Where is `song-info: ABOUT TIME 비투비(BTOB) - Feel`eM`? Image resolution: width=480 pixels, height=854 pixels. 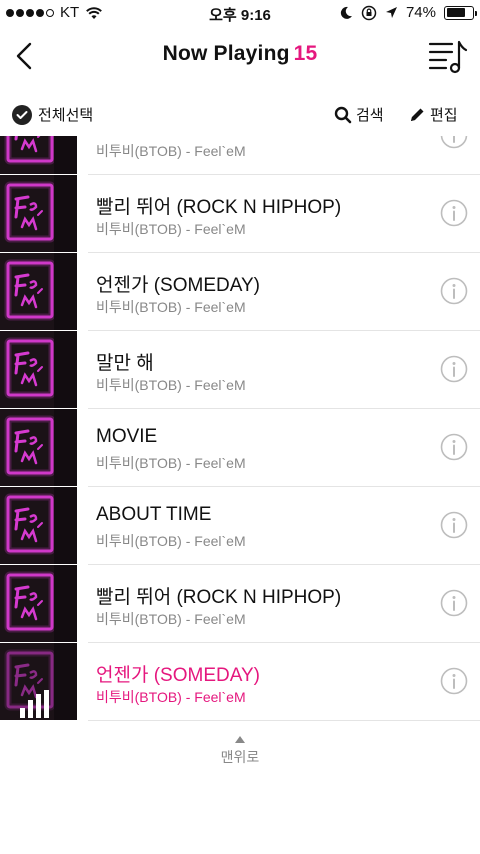
song-info: ABOUT TIME 비투비(BTOB) - Feel`eM is located at coordinates (284, 526).